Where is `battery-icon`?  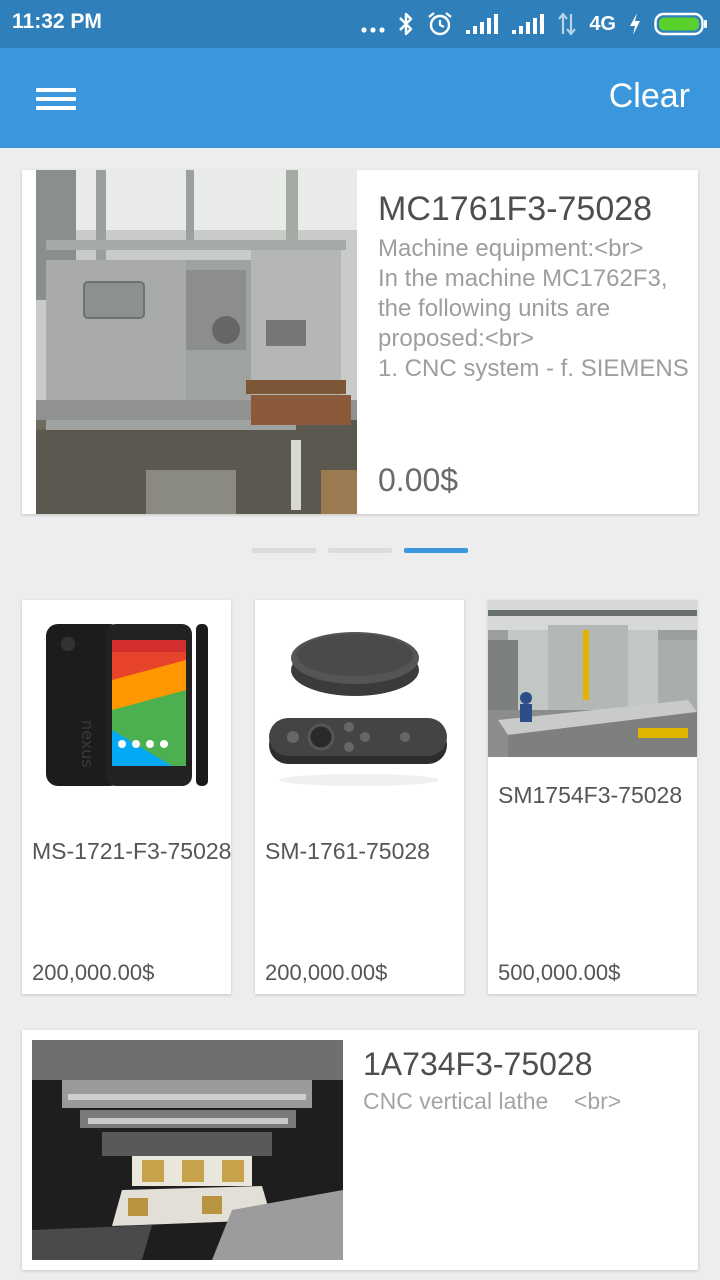 battery-icon is located at coordinates (680, 24).